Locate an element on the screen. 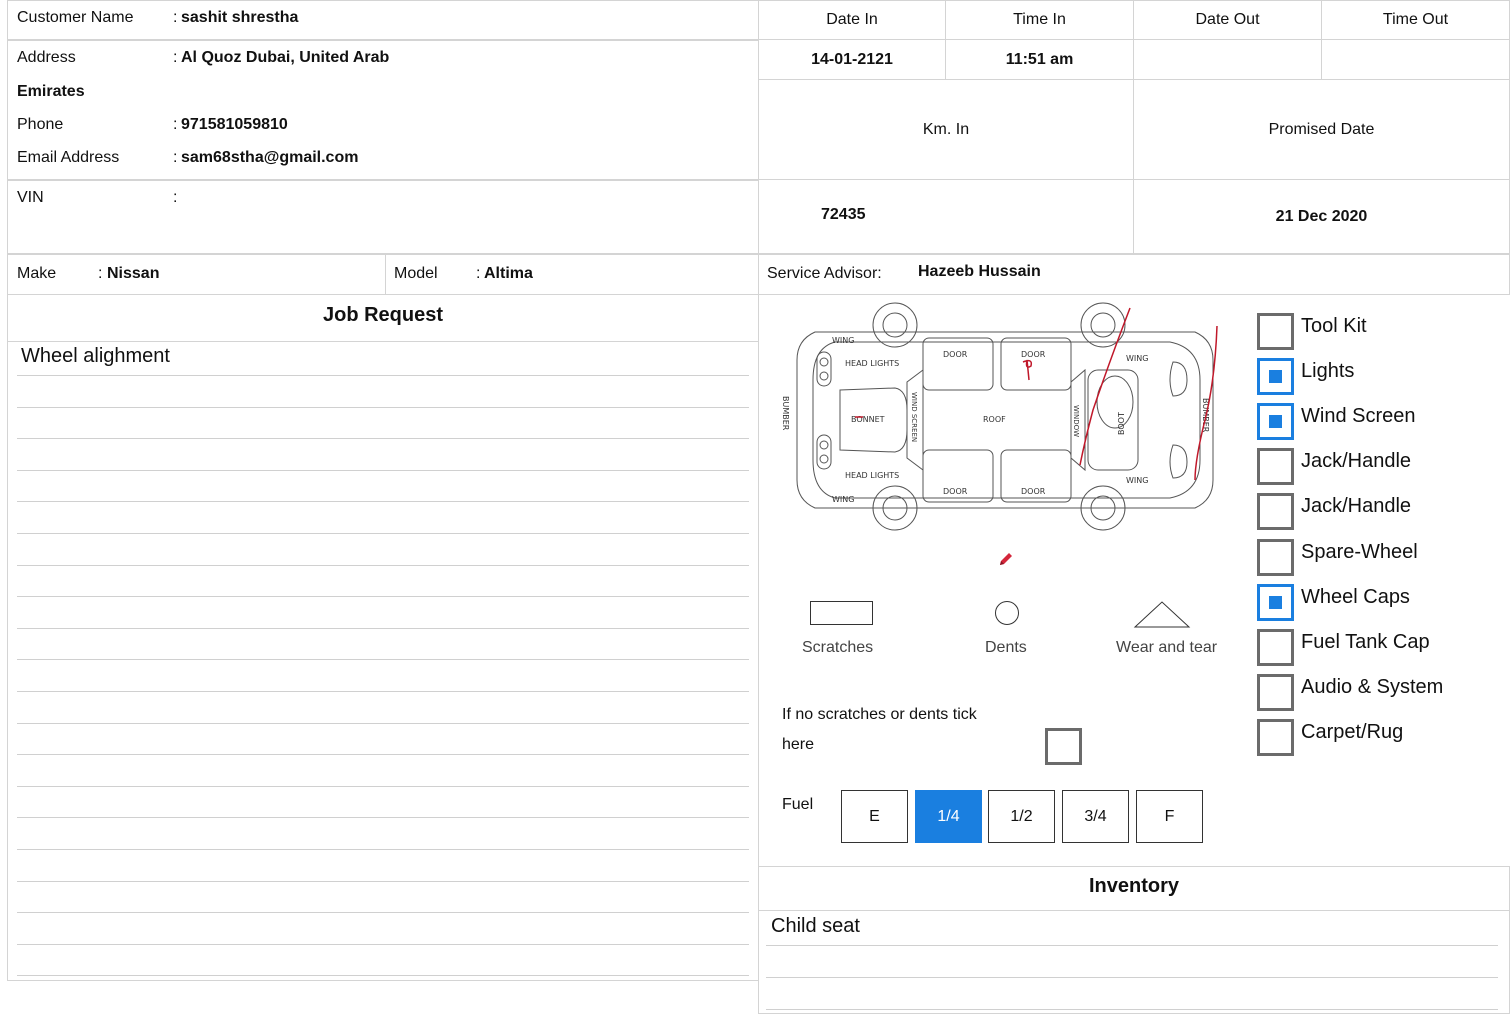 The height and width of the screenshot is (1014, 1511). address-line2: Emirates is located at coordinates (51, 91).